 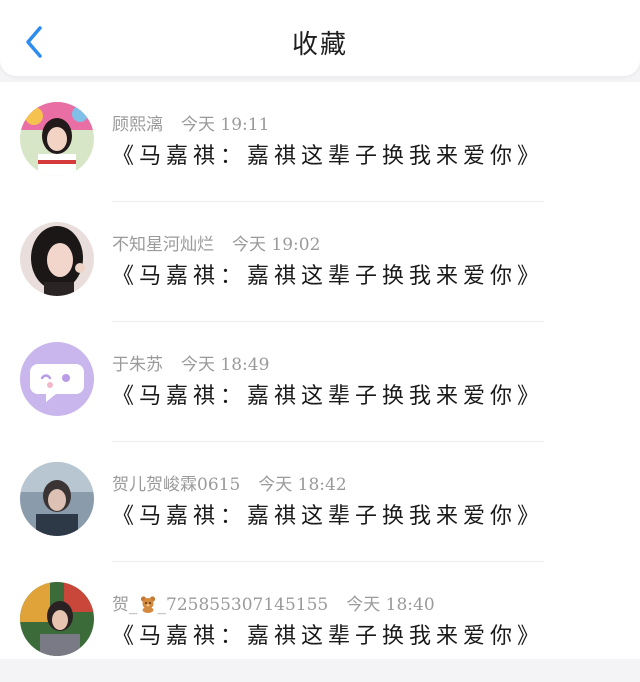 I want to click on item-meta: 于朱苏 今天 18:49, so click(x=190, y=362).